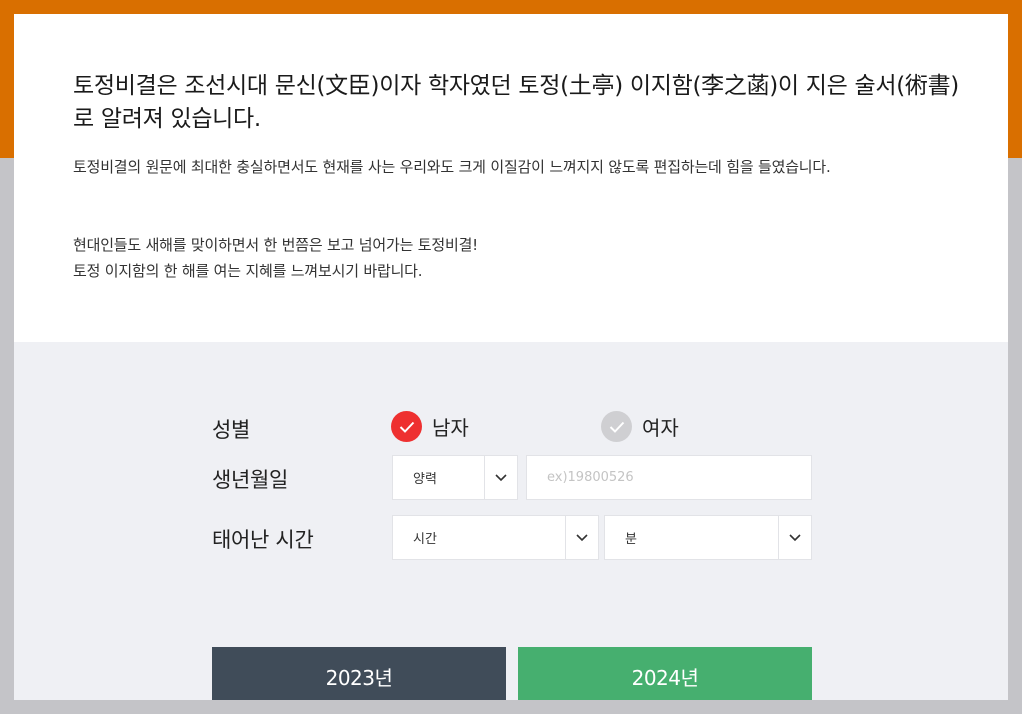  What do you see at coordinates (455, 477) in the screenshot?
I see `calendar-type-select: 양력` at bounding box center [455, 477].